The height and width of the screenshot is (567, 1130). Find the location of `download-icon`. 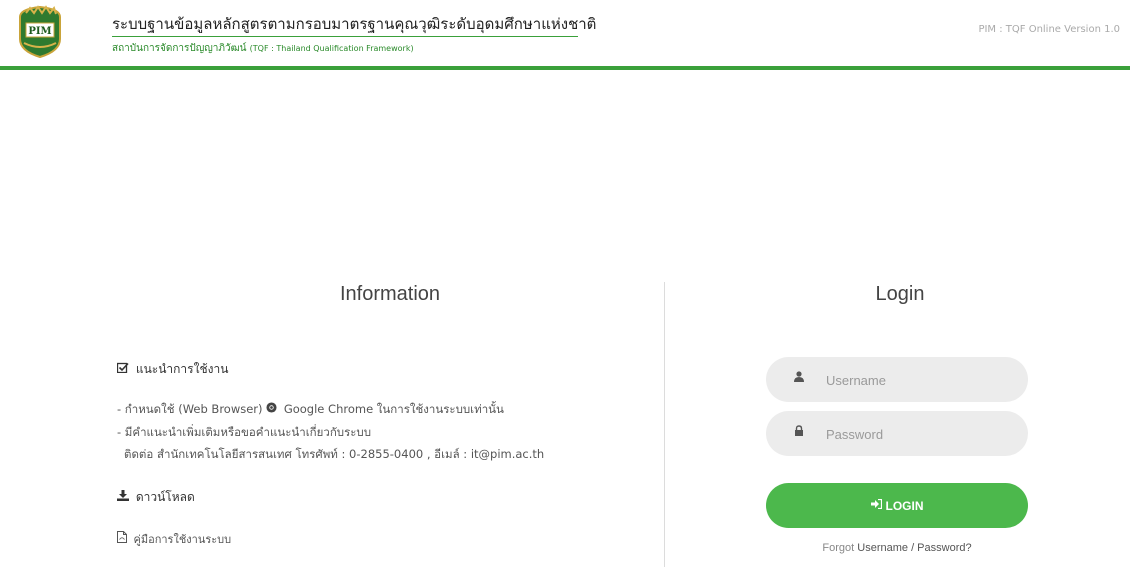

download-icon is located at coordinates (123, 497).